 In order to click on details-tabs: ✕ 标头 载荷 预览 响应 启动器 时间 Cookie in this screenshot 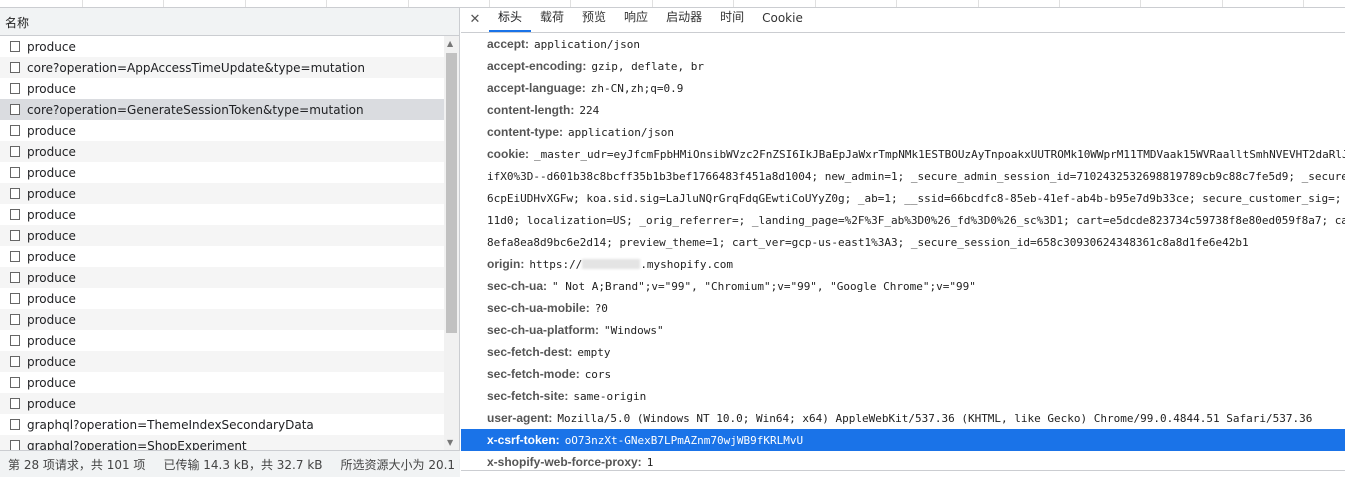, I will do `click(903, 20)`.